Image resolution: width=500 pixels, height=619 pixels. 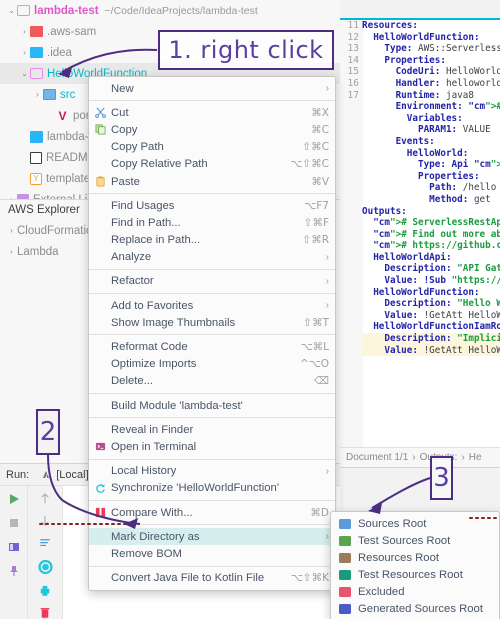 I want to click on gutter-line-number: 11, so click(x=353, y=25).